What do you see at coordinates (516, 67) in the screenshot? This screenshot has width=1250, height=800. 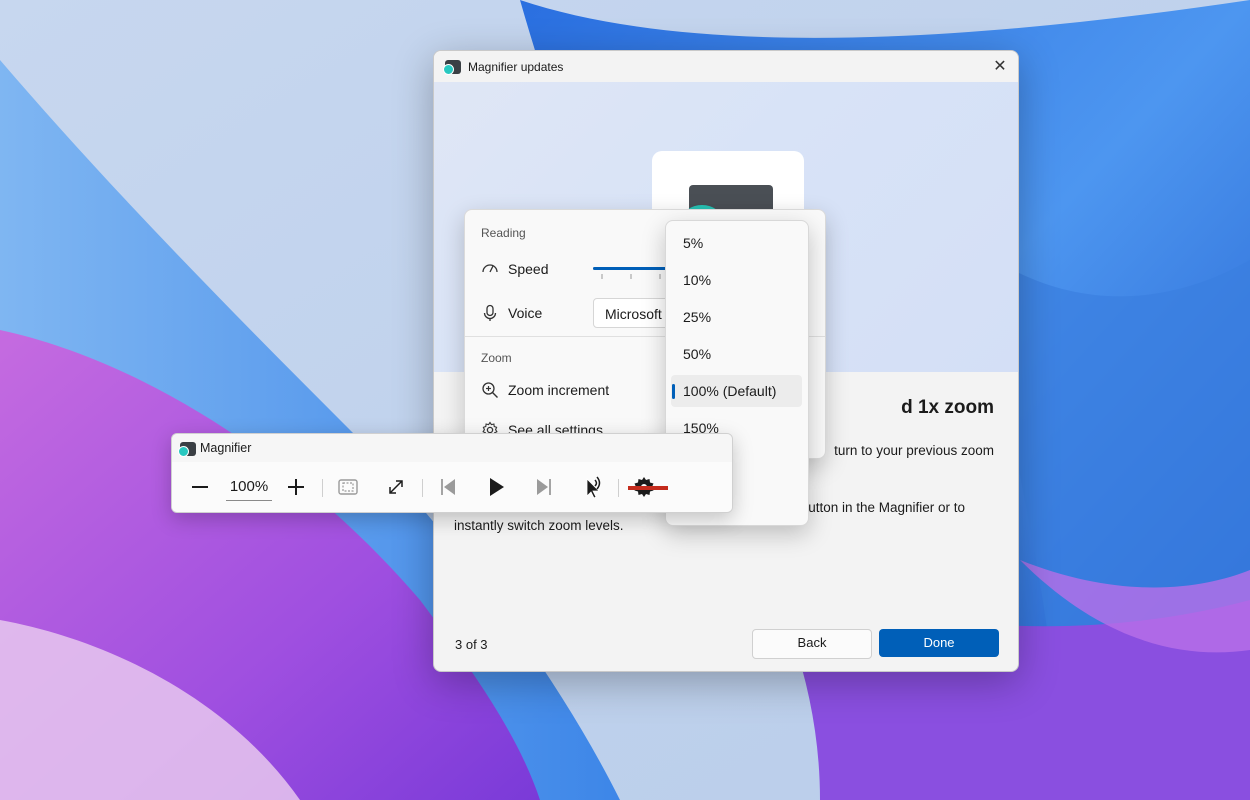 I see `dialog-title: Magnifier updates` at bounding box center [516, 67].